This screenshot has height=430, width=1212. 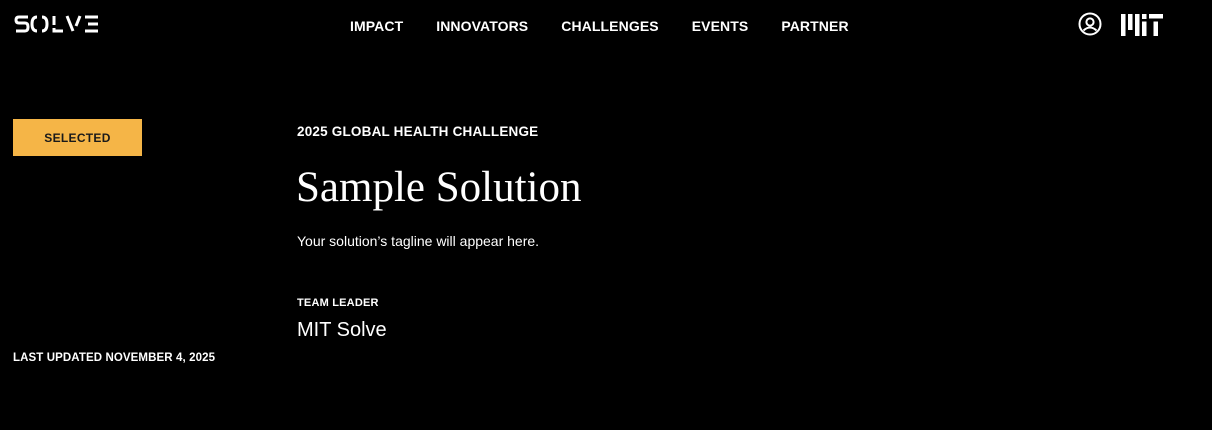 I want to click on challenge-name: 2025 GLOBAL HEALTH CHALLENGE, so click(x=417, y=131).